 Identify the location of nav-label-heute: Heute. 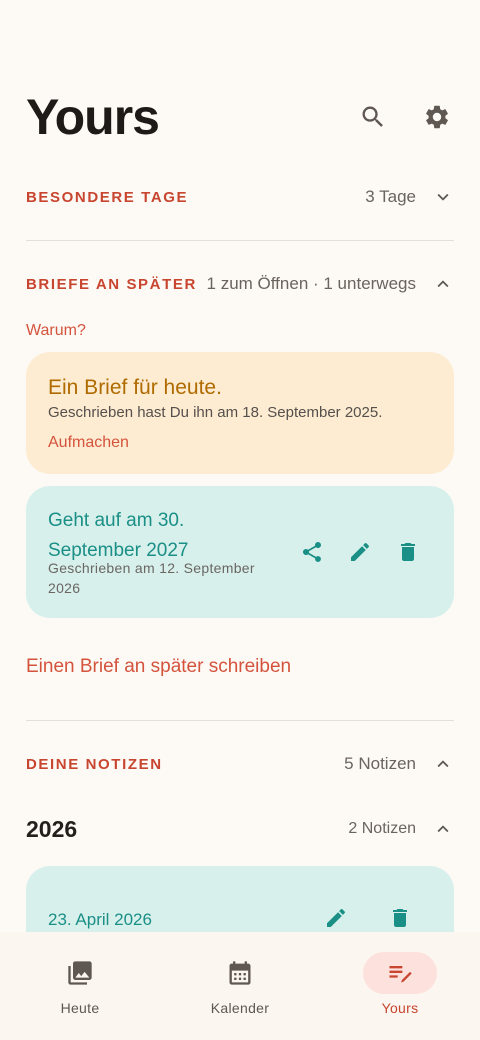
(80, 1008).